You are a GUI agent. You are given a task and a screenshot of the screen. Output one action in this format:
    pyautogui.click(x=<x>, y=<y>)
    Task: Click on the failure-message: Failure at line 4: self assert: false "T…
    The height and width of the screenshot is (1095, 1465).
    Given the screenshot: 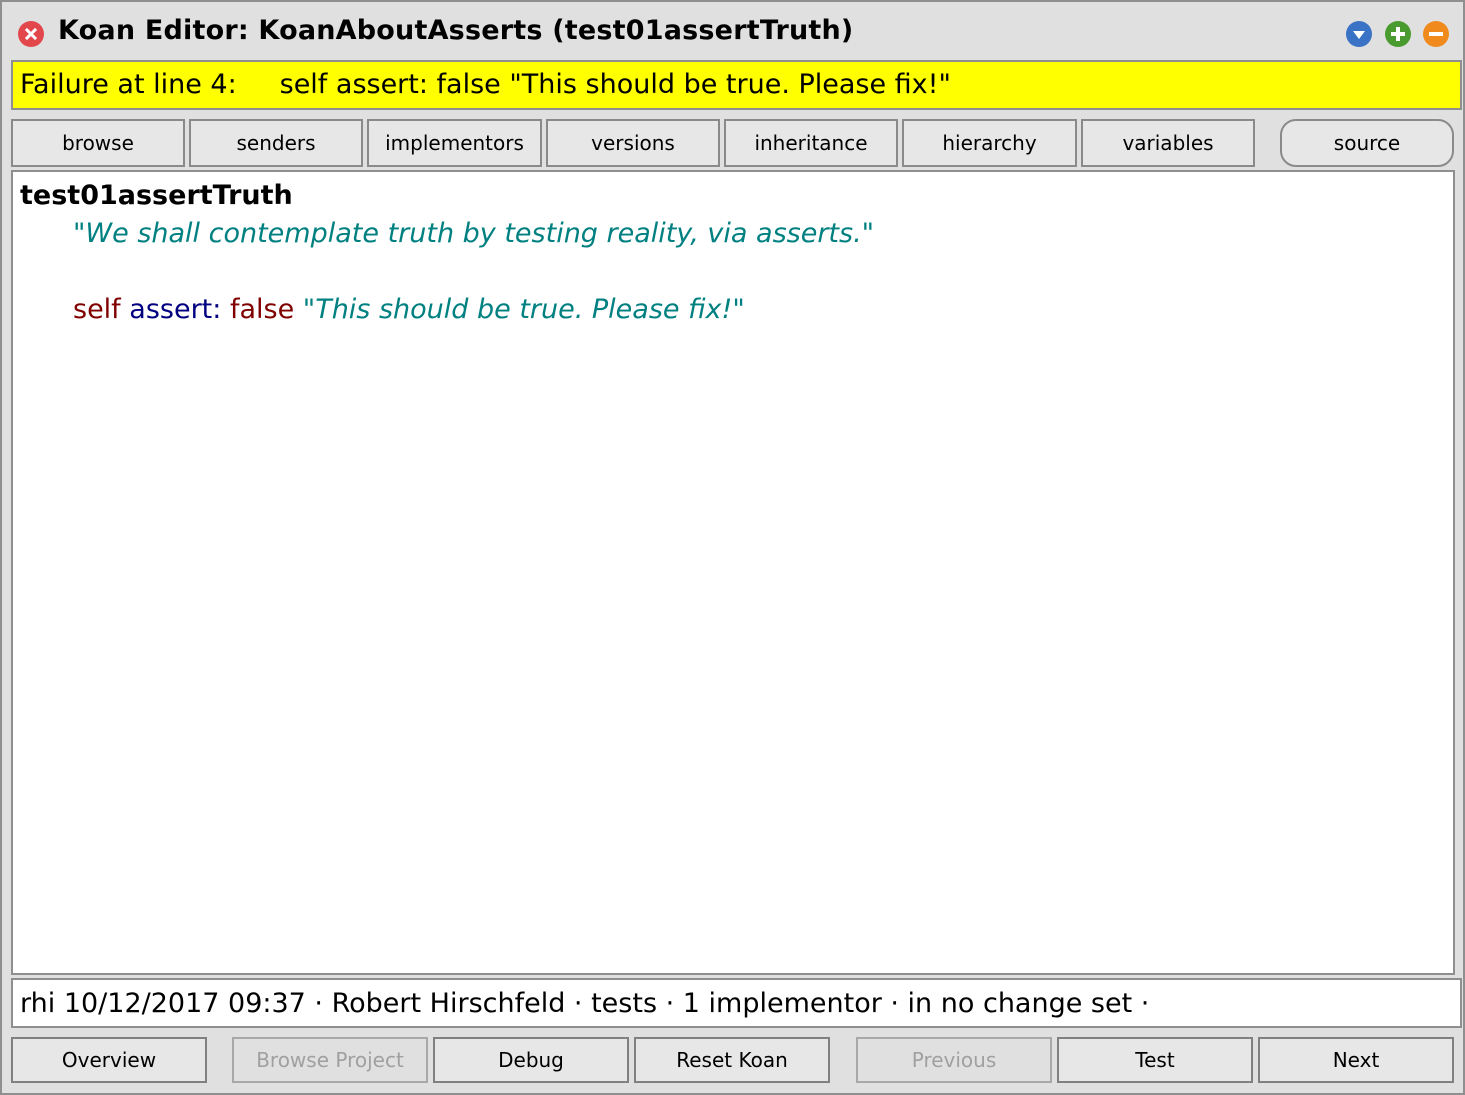 What is the action you would take?
    pyautogui.click(x=736, y=85)
    